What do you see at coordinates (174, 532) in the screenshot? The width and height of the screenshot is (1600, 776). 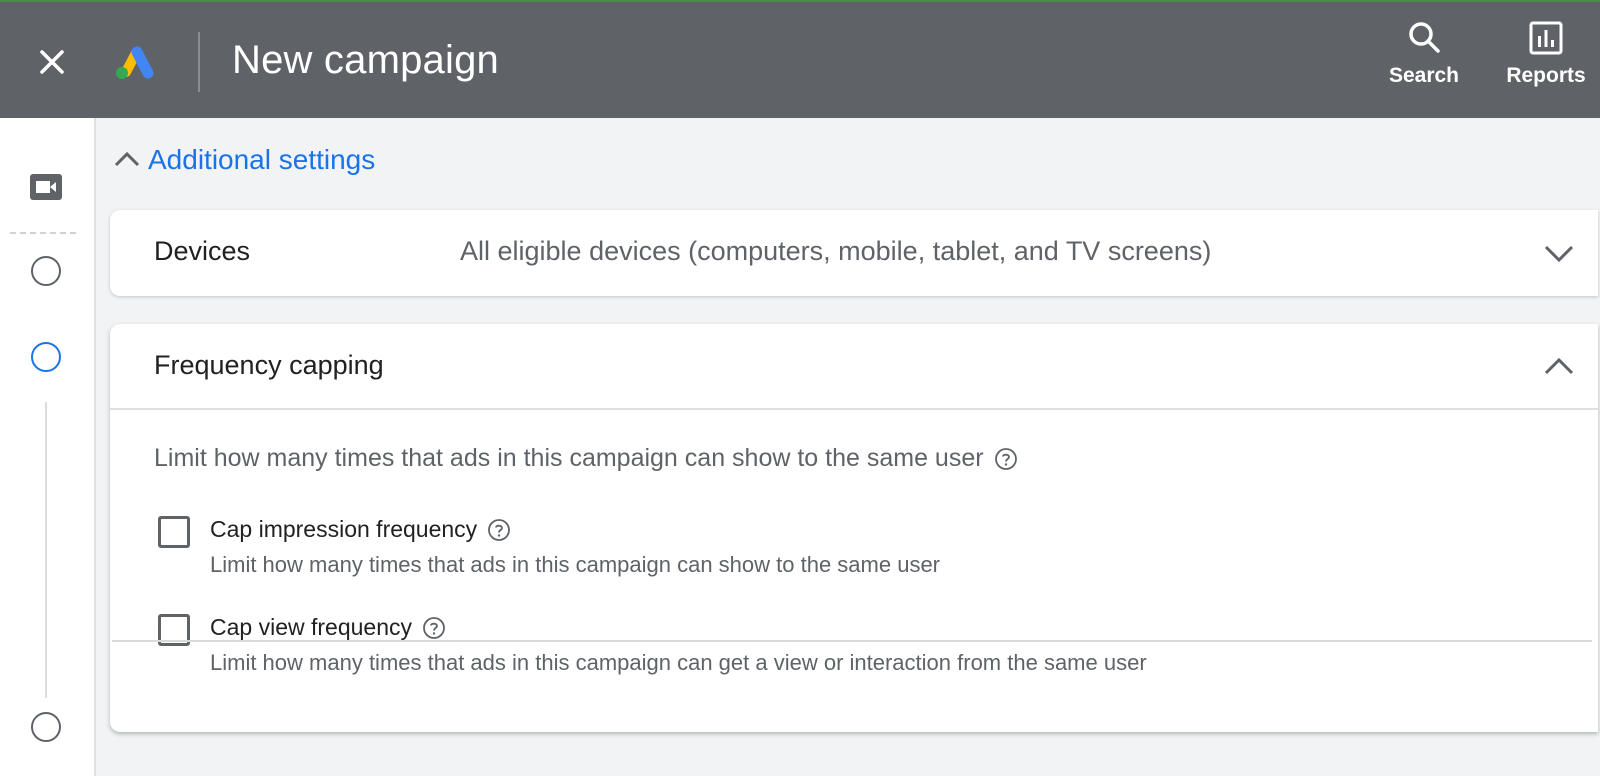 I see `cap-impression-checkbox` at bounding box center [174, 532].